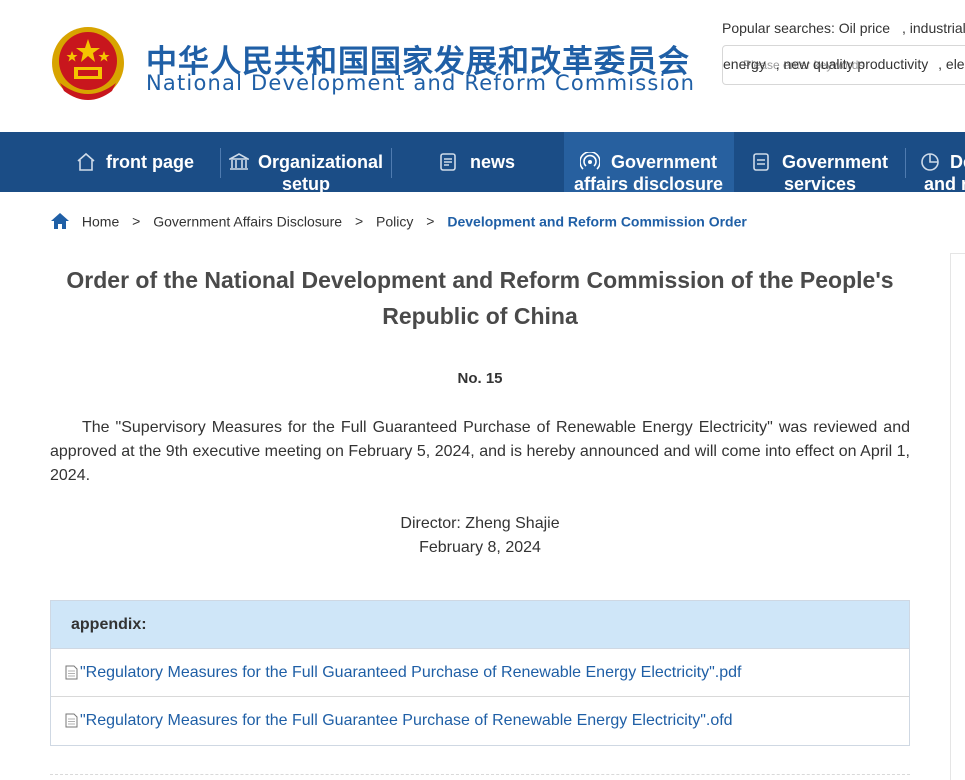 The image size is (965, 780). Describe the element at coordinates (480, 378) in the screenshot. I see `order-number: No. 15` at that location.